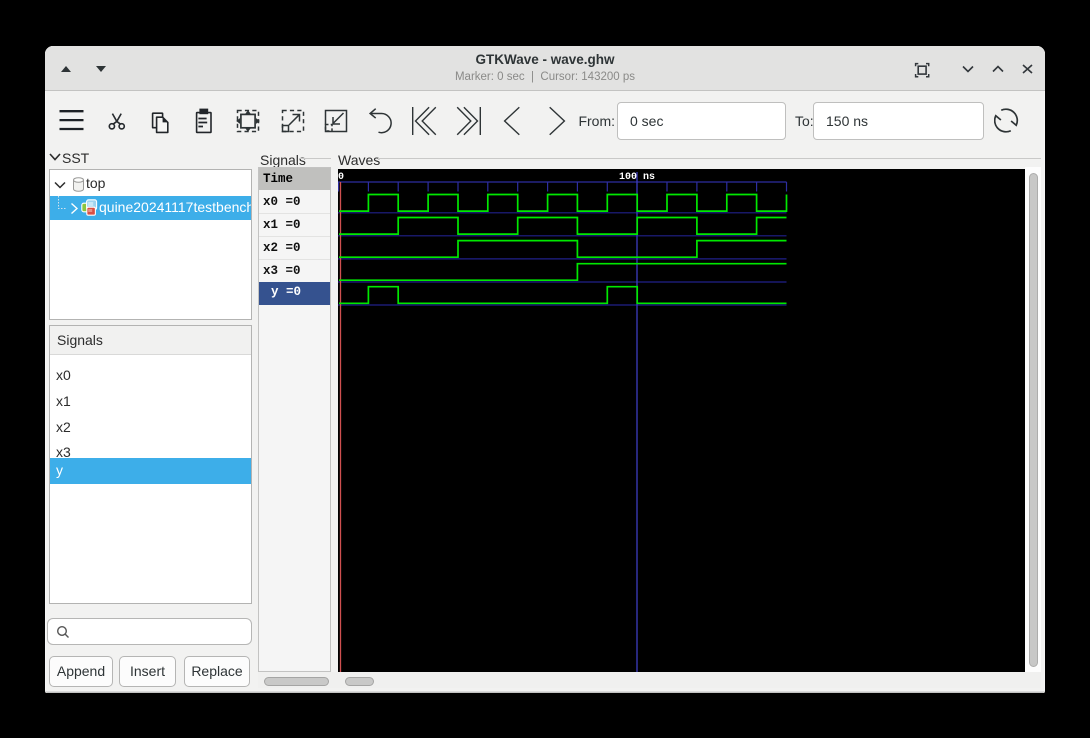 The height and width of the screenshot is (738, 1090). I want to click on svg-text: 0, so click(341, 177).